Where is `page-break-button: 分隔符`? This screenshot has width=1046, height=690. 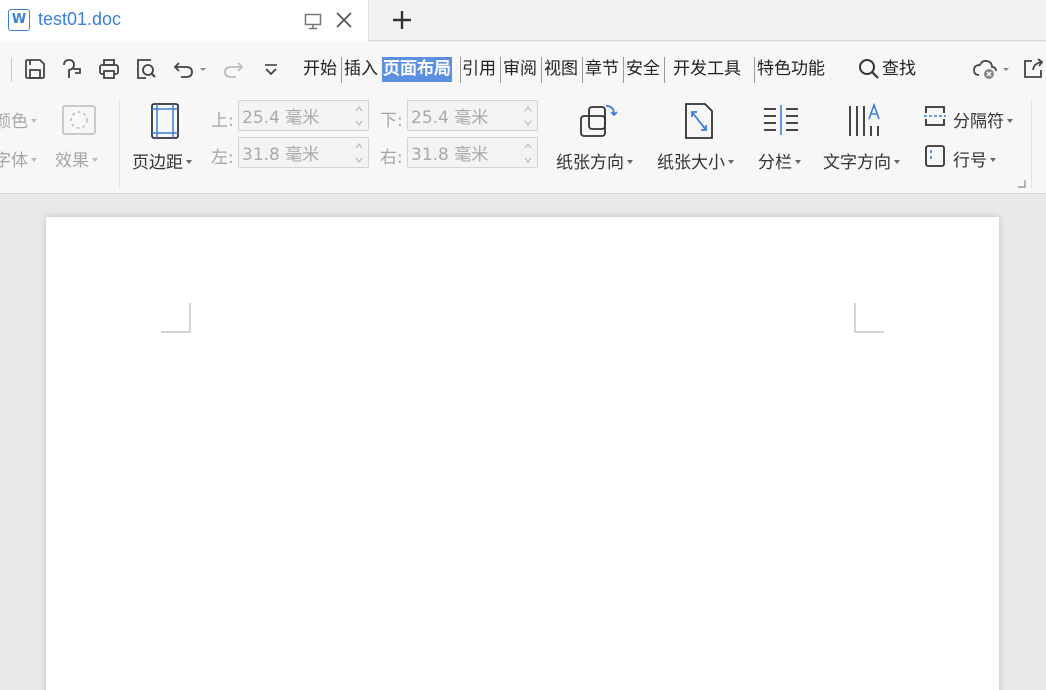
page-break-button: 分隔符 is located at coordinates (983, 119).